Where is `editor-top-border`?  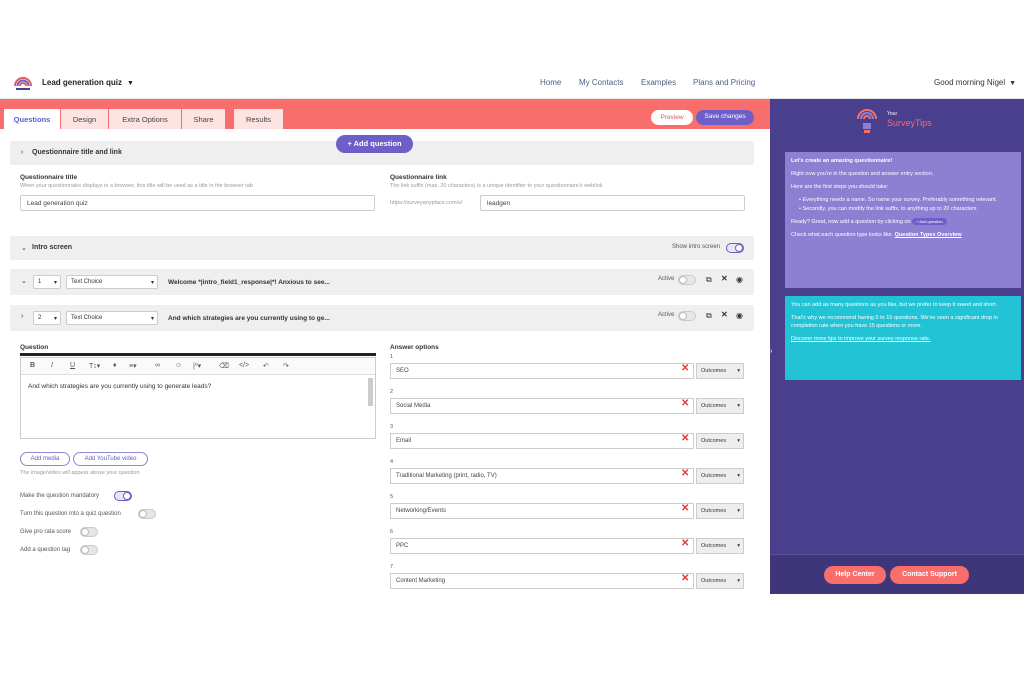 editor-top-border is located at coordinates (198, 354).